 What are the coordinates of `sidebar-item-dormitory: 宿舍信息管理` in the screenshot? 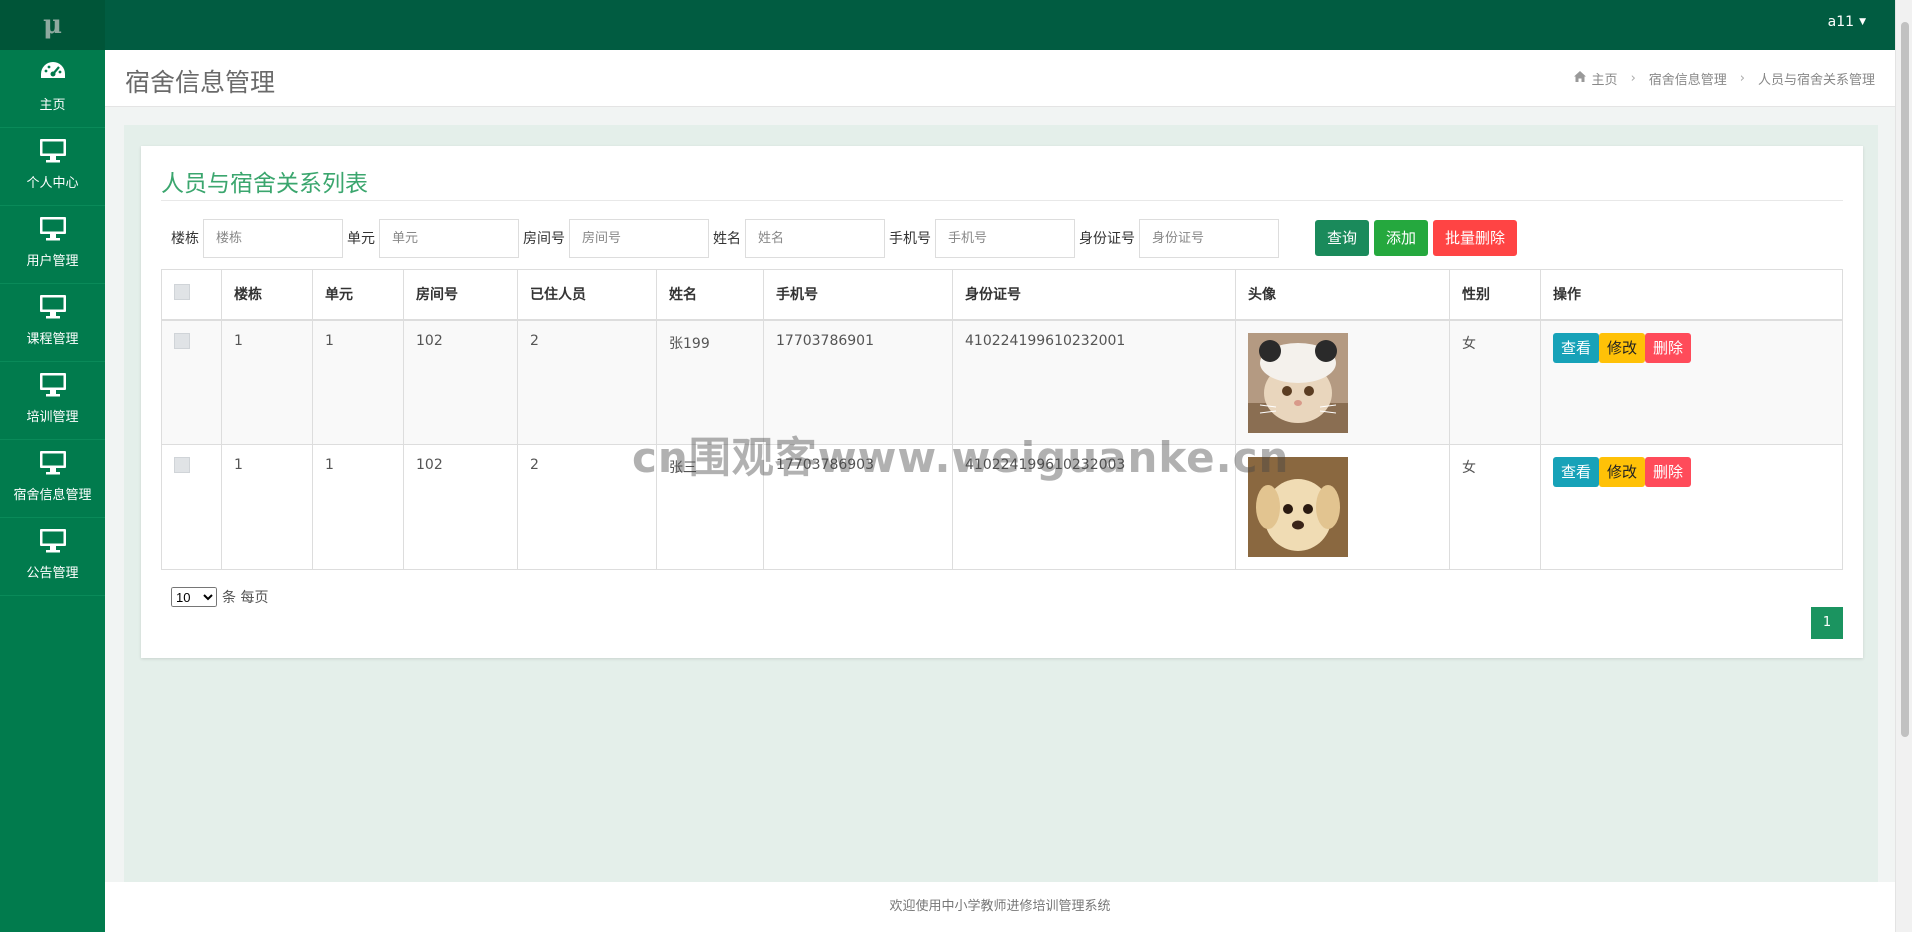 It's located at (52, 479).